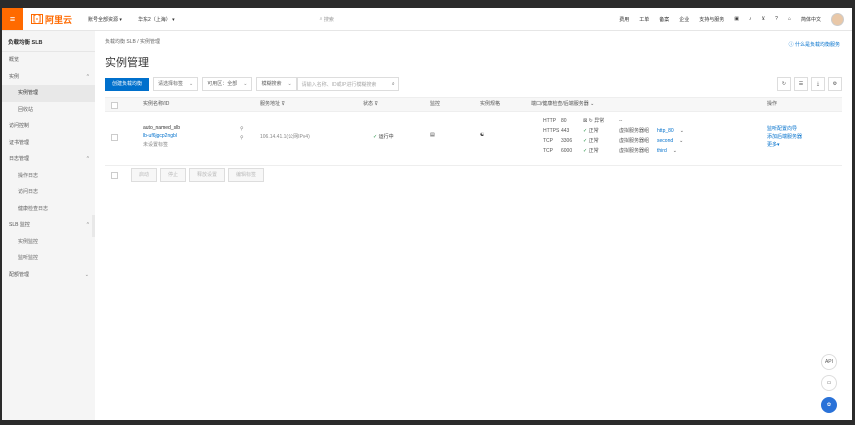 Image resolution: width=855 pixels, height=425 pixels. I want to click on sidebar-item-overview: 概览, so click(48, 60).